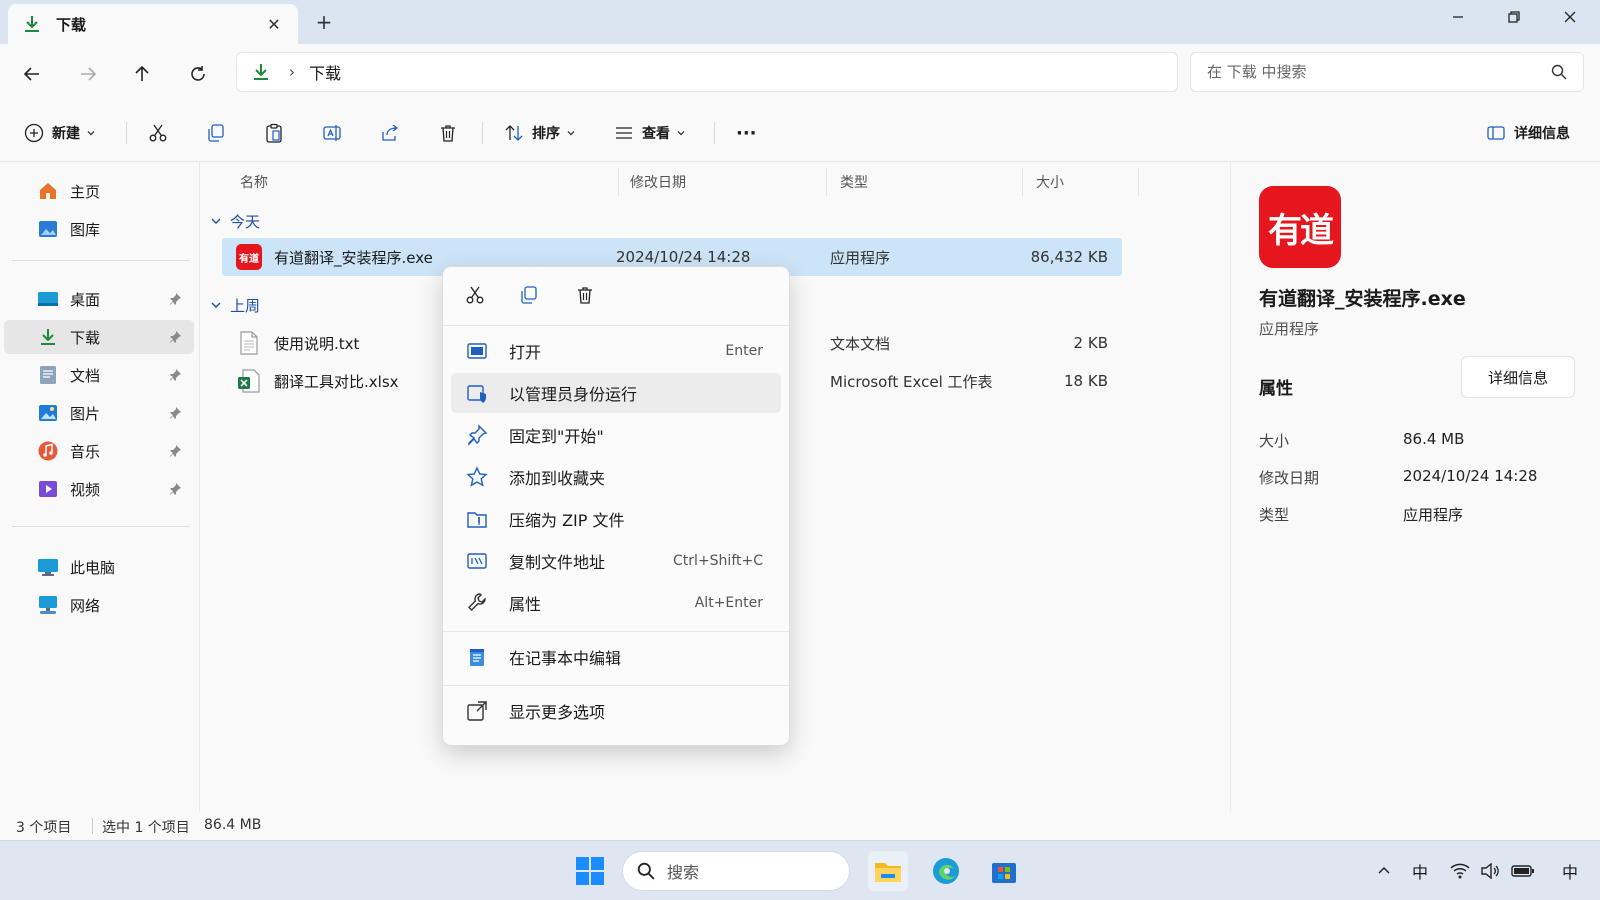  I want to click on search-box, so click(1387, 72).